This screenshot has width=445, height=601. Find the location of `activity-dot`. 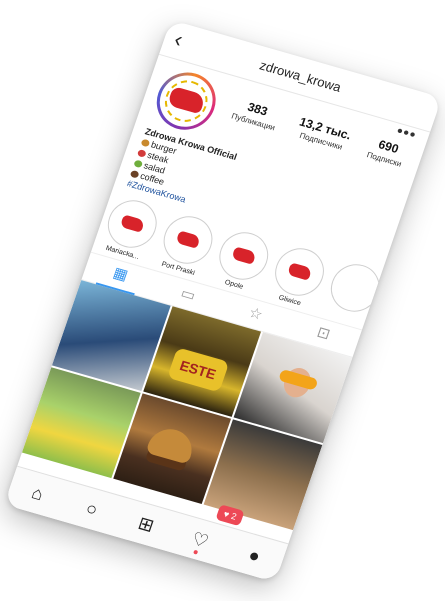

activity-dot is located at coordinates (195, 552).